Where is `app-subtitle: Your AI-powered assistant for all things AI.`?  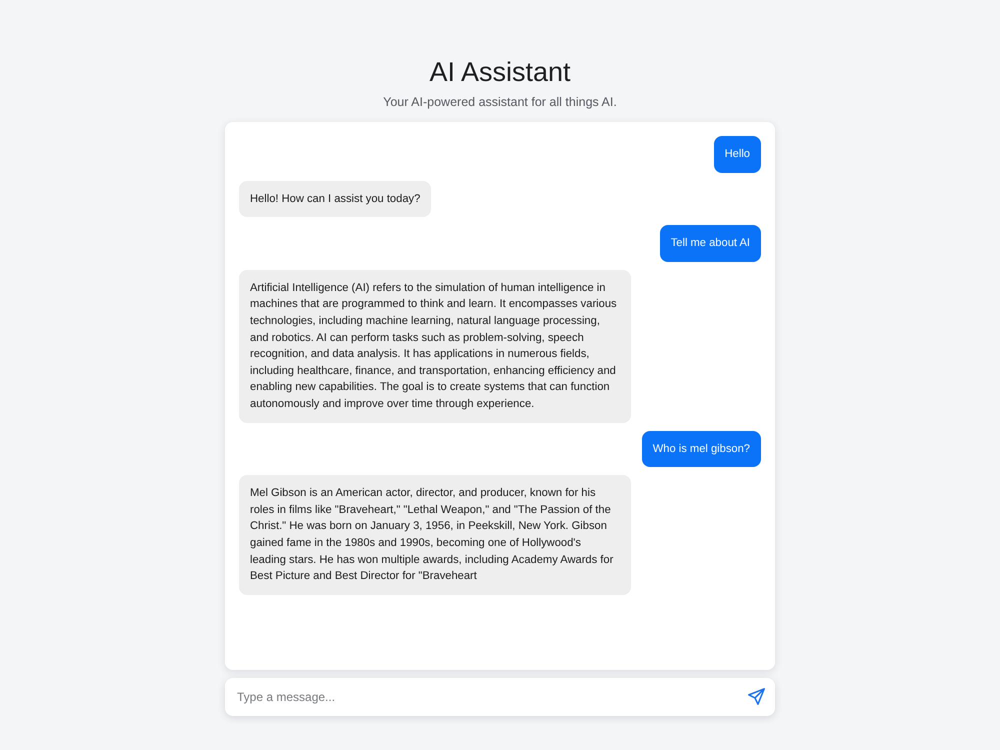 app-subtitle: Your AI-powered assistant for all things AI. is located at coordinates (500, 102).